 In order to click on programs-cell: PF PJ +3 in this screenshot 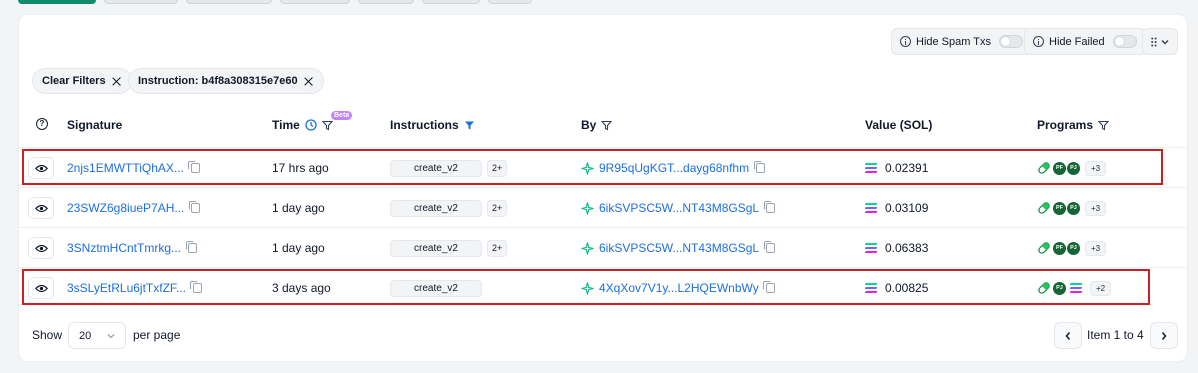, I will do `click(1072, 208)`.